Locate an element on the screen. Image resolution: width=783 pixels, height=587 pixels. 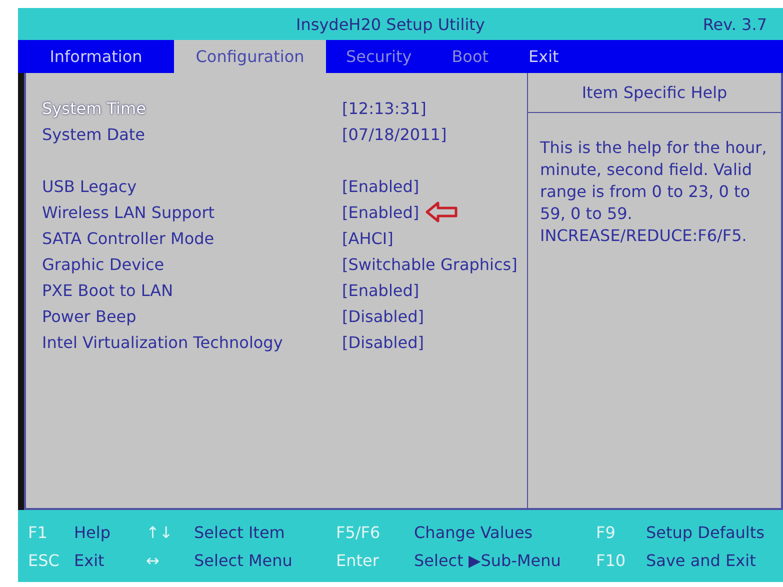
menu-tab: Information is located at coordinates (96, 56).